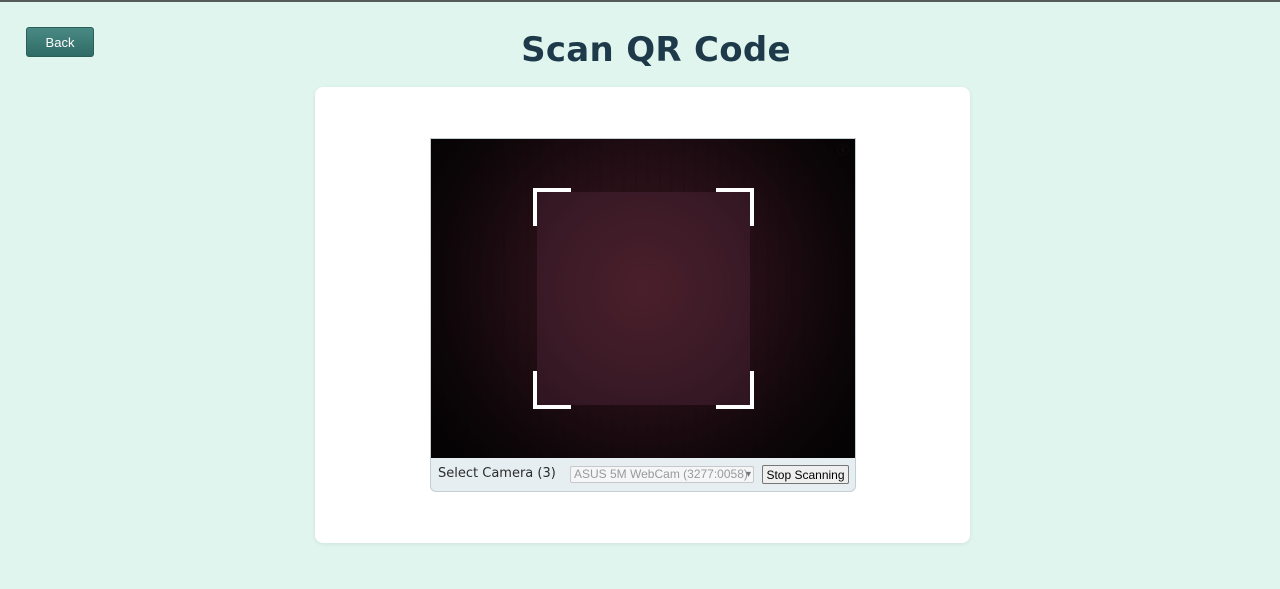  I want to click on scan-corner-bottom-right, so click(735, 390).